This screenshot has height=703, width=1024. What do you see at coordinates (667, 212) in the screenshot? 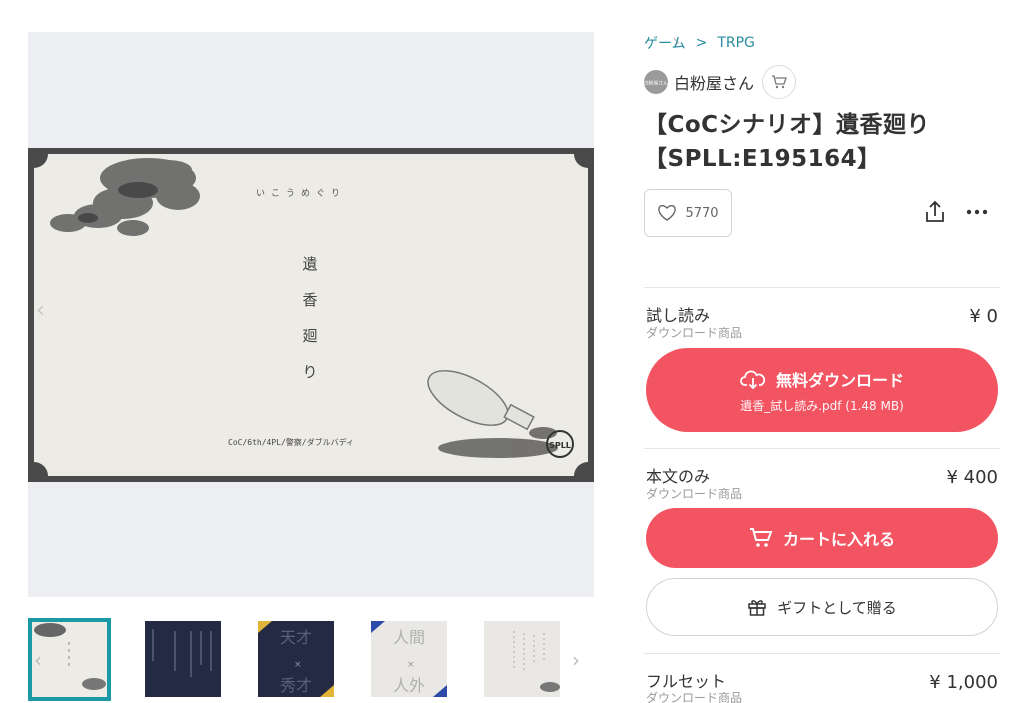
I see `heart-icon` at bounding box center [667, 212].